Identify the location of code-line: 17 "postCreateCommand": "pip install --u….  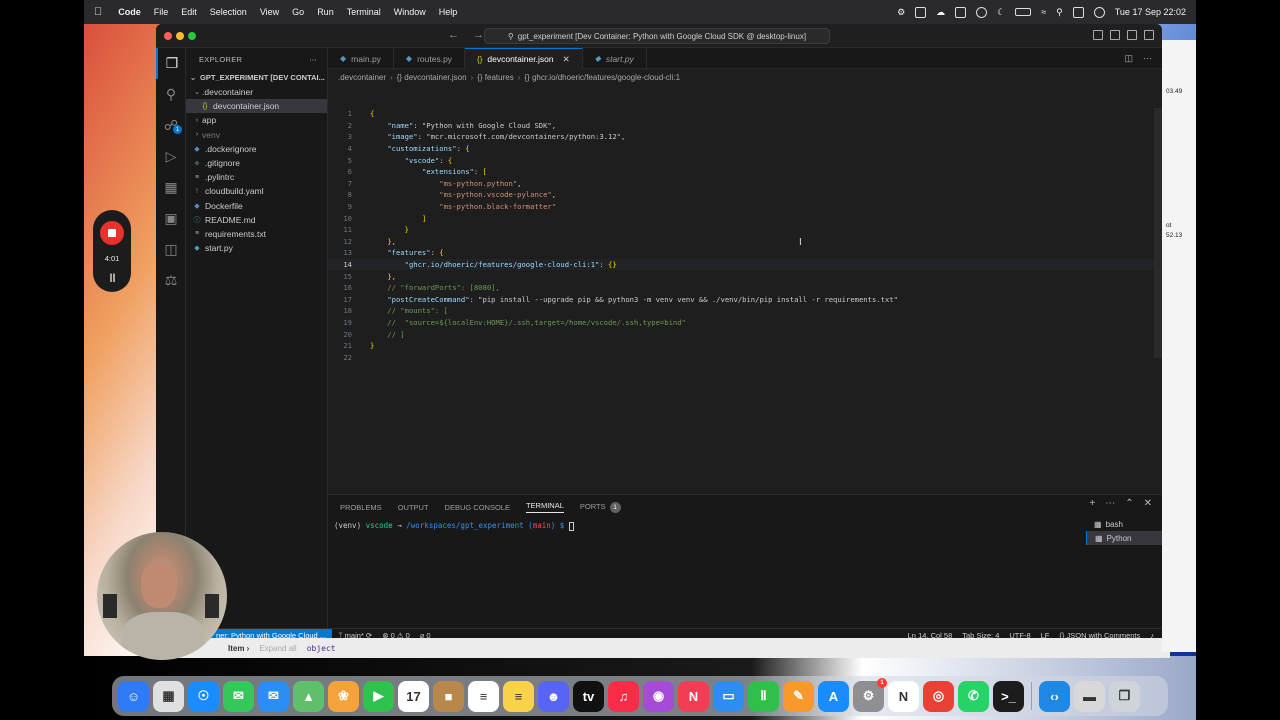
(745, 300).